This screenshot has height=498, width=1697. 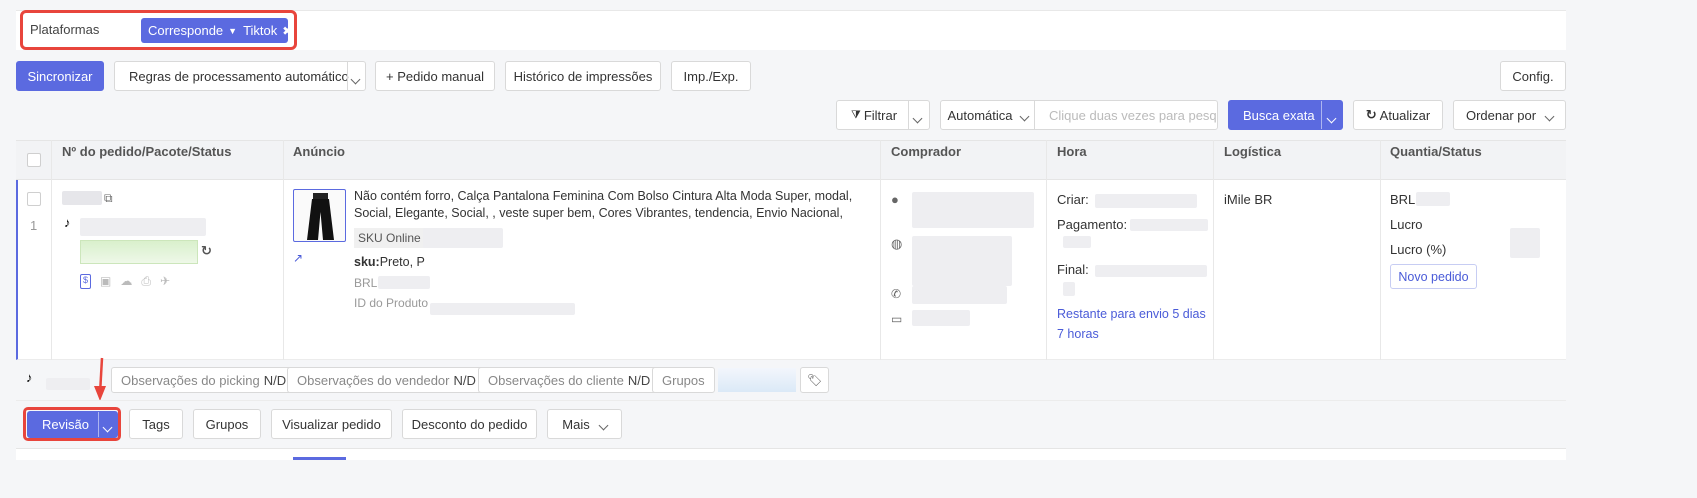 I want to click on price-prefix: BRL, so click(x=366, y=283).